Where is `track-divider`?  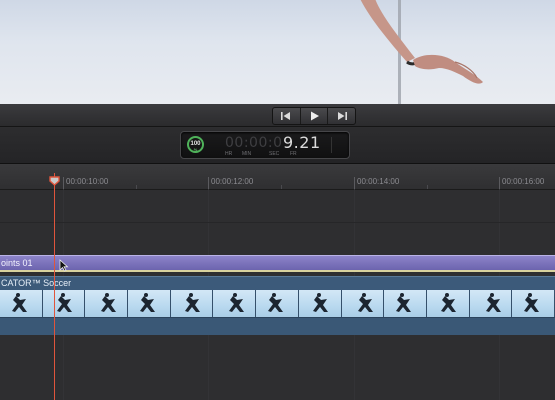
track-divider is located at coordinates (277, 222).